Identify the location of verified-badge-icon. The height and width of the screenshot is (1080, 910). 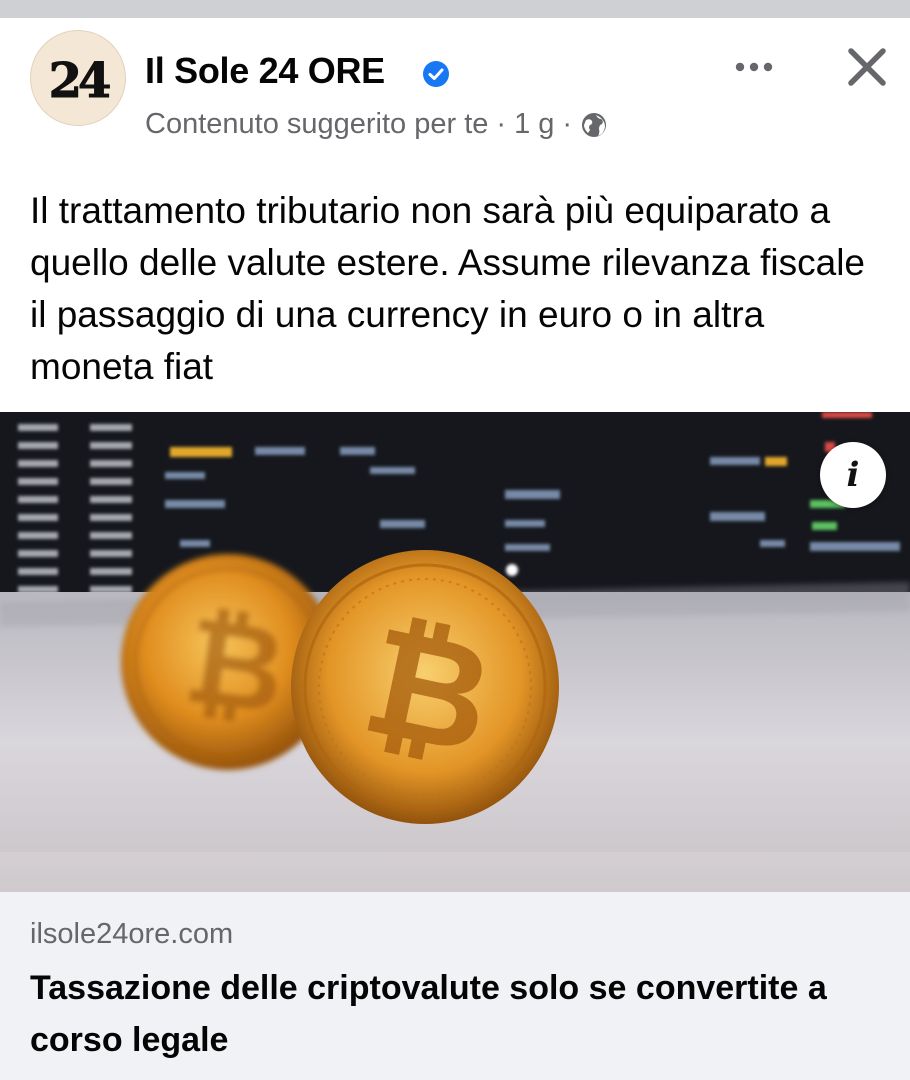
(436, 74).